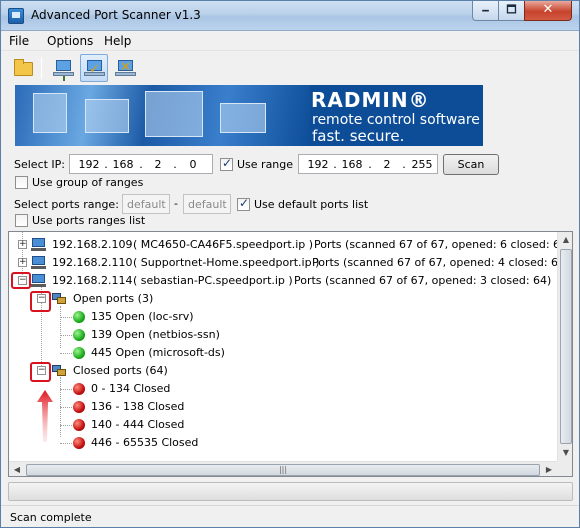 This screenshot has height=528, width=580. I want to click on port-to-field: default, so click(207, 204).